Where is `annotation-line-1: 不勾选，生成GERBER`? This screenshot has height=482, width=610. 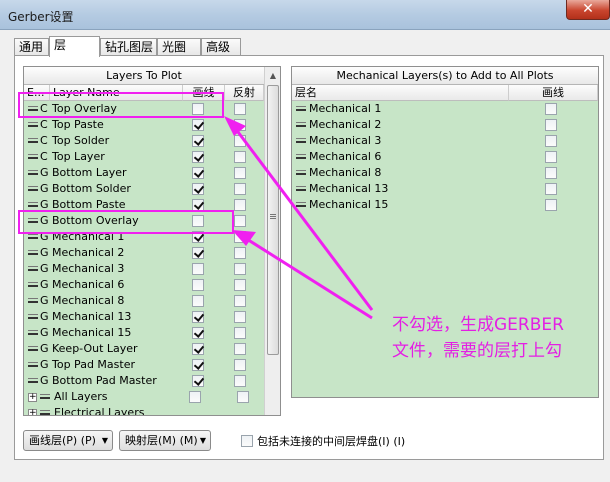
annotation-line-1: 不勾选，生成GERBER is located at coordinates (478, 325).